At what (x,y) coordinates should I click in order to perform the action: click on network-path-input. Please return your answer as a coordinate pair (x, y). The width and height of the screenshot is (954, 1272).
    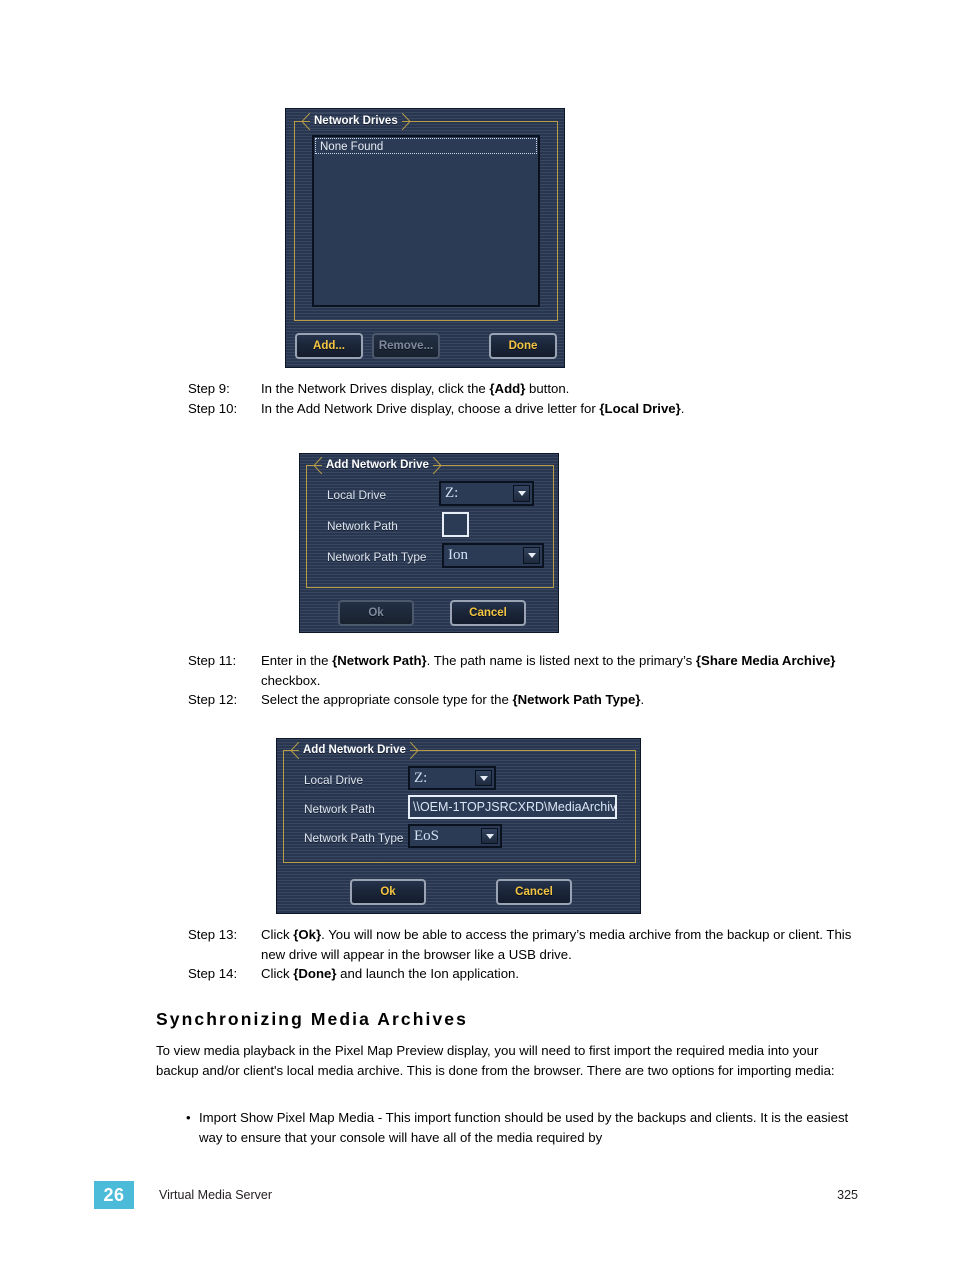
    Looking at the image, I should click on (455, 524).